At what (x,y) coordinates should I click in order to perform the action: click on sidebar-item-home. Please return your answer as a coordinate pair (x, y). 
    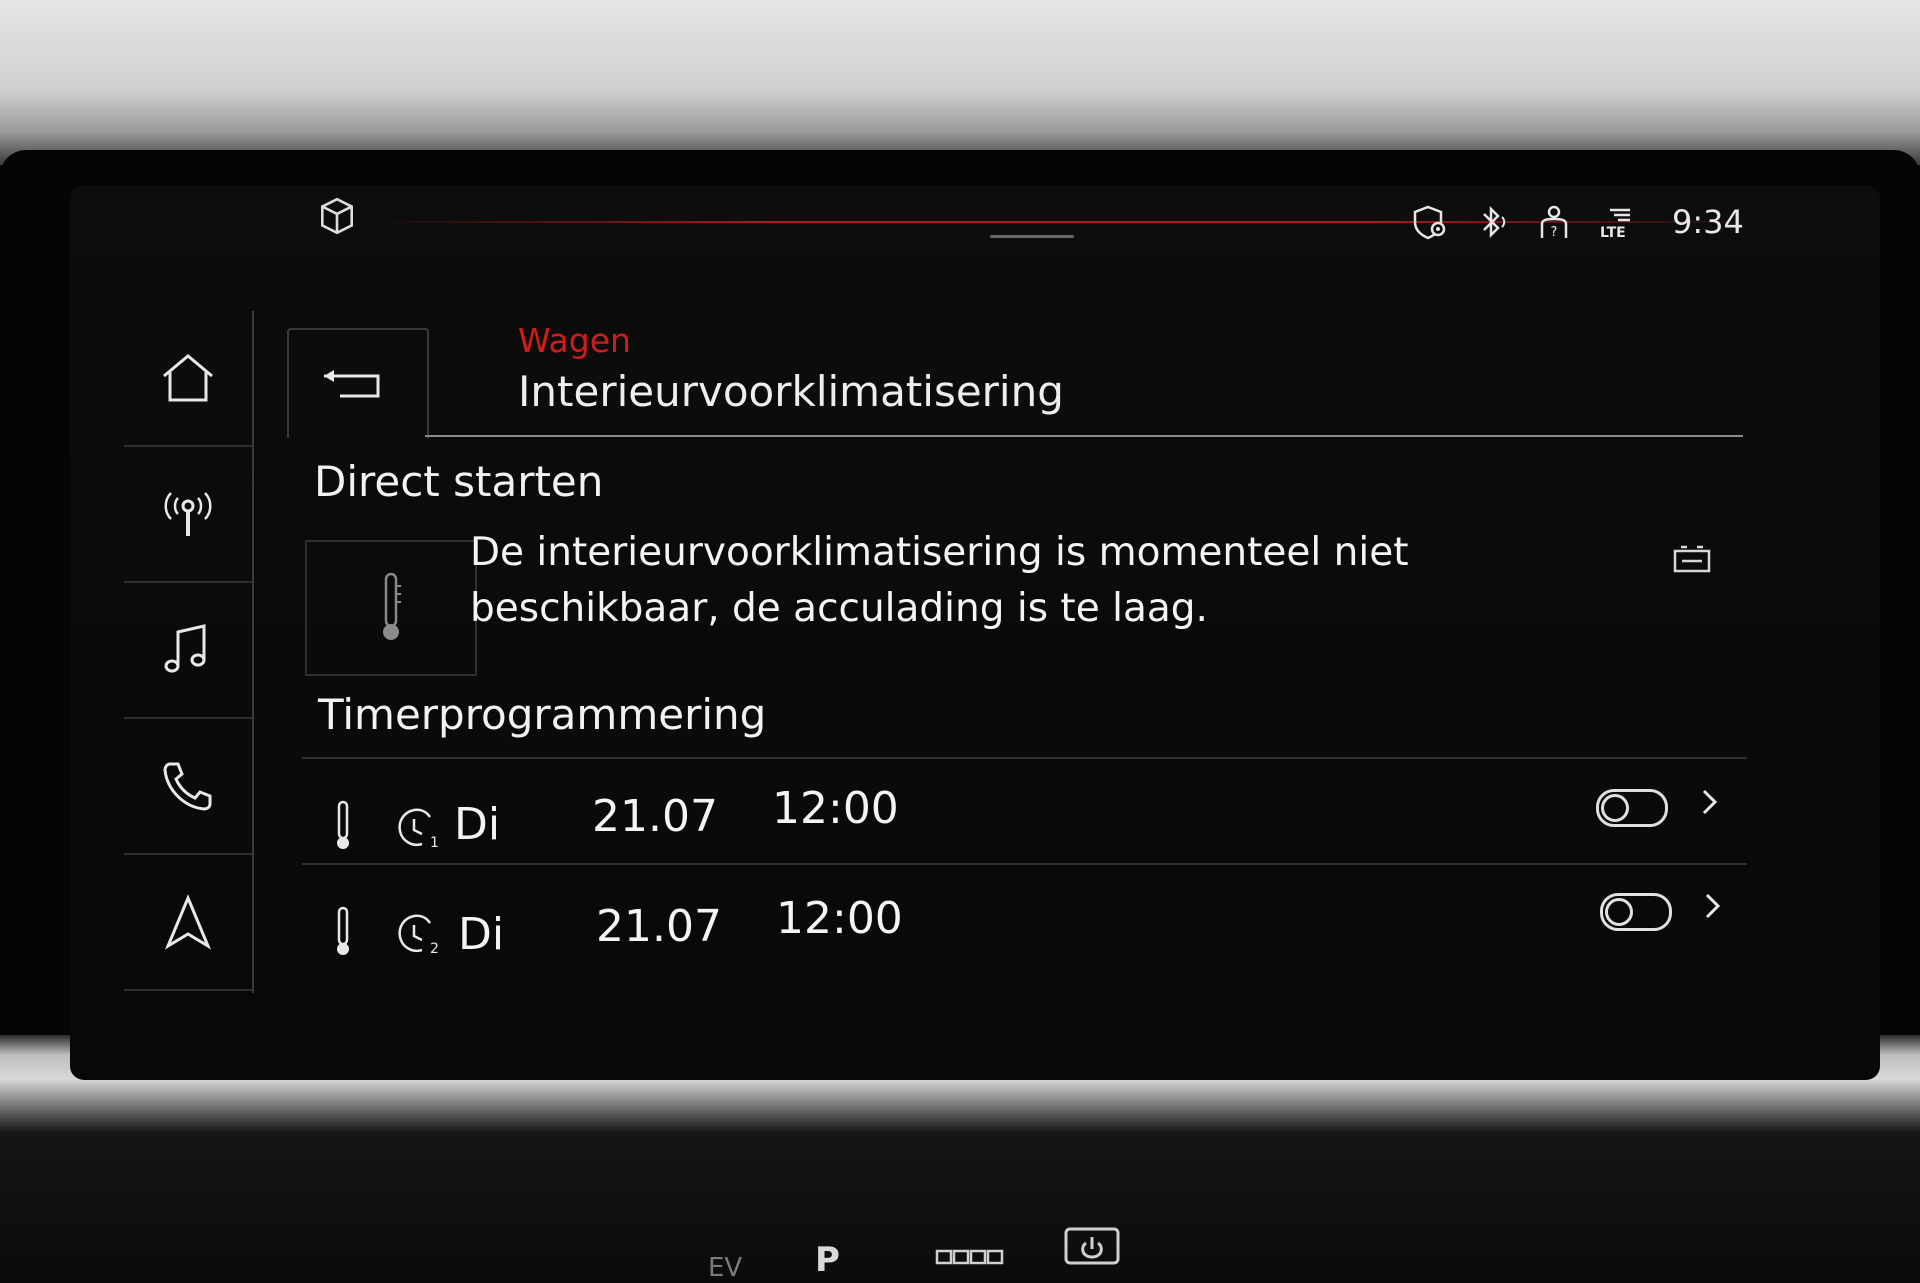
    Looking at the image, I should click on (188, 379).